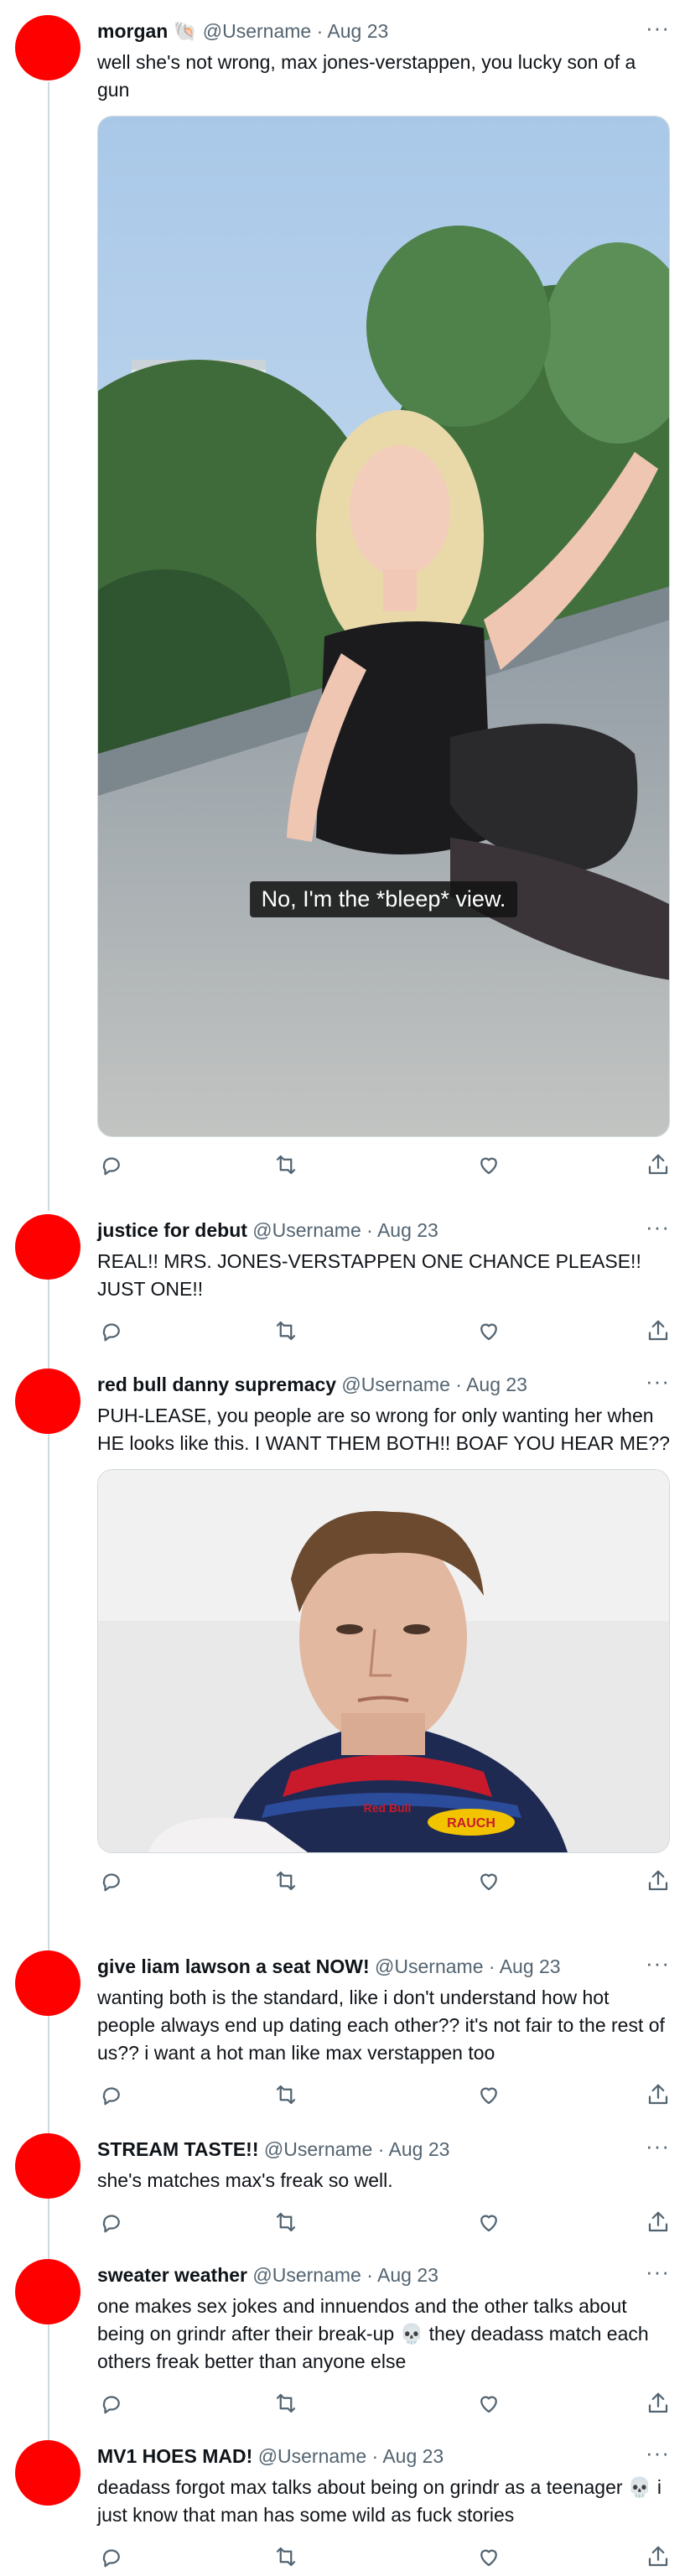  I want to click on redbull-badge: Red Bull, so click(388, 1808).